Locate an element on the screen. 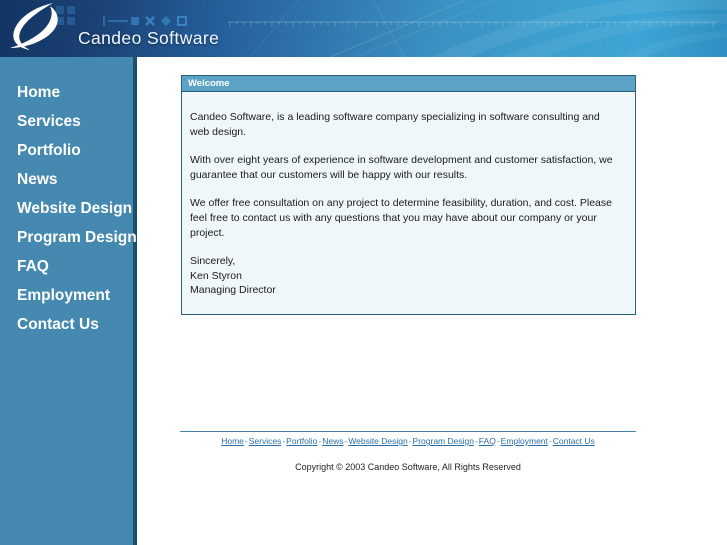 The height and width of the screenshot is (545, 727). footer-link-home: Home is located at coordinates (232, 441).